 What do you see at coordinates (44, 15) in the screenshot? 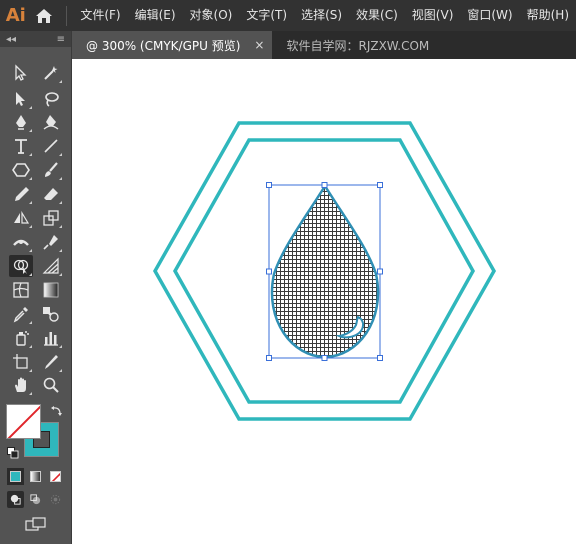
I see `home-icon` at bounding box center [44, 15].